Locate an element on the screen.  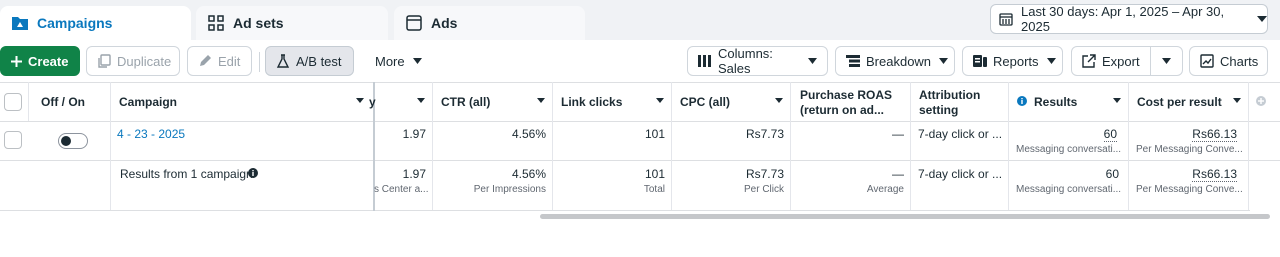
tab-campaigns: Campaigns is located at coordinates (95, 23).